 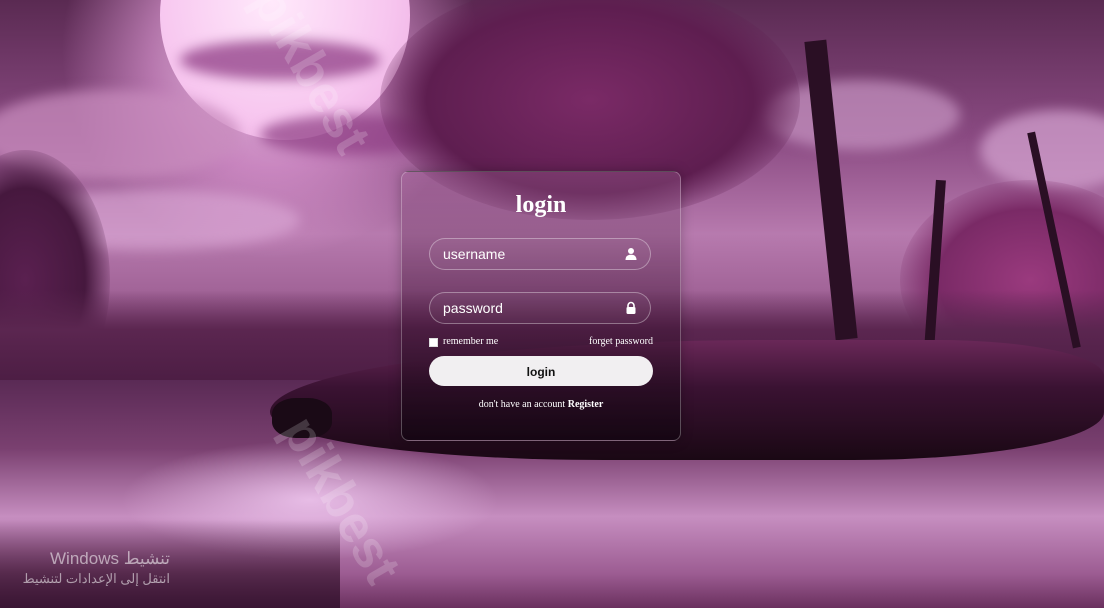 What do you see at coordinates (586, 404) in the screenshot?
I see `register-link: Register` at bounding box center [586, 404].